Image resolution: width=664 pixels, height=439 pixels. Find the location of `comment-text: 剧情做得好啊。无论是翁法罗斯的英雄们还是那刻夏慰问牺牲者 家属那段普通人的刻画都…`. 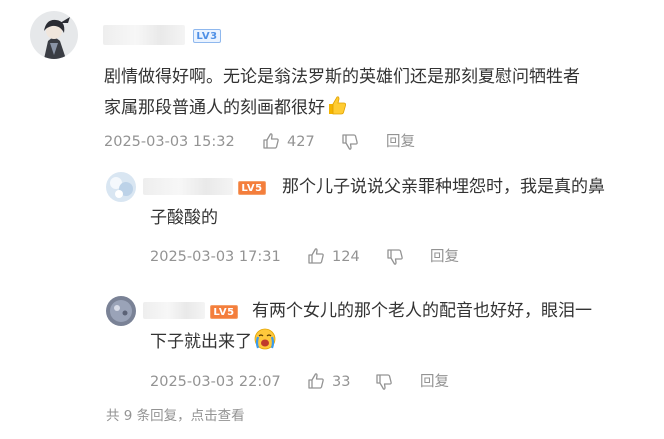

comment-text: 剧情做得好啊。无论是翁法罗斯的英雄们还是那刻夏慰问牺牲者 家属那段普通人的刻画都… is located at coordinates (376, 93).